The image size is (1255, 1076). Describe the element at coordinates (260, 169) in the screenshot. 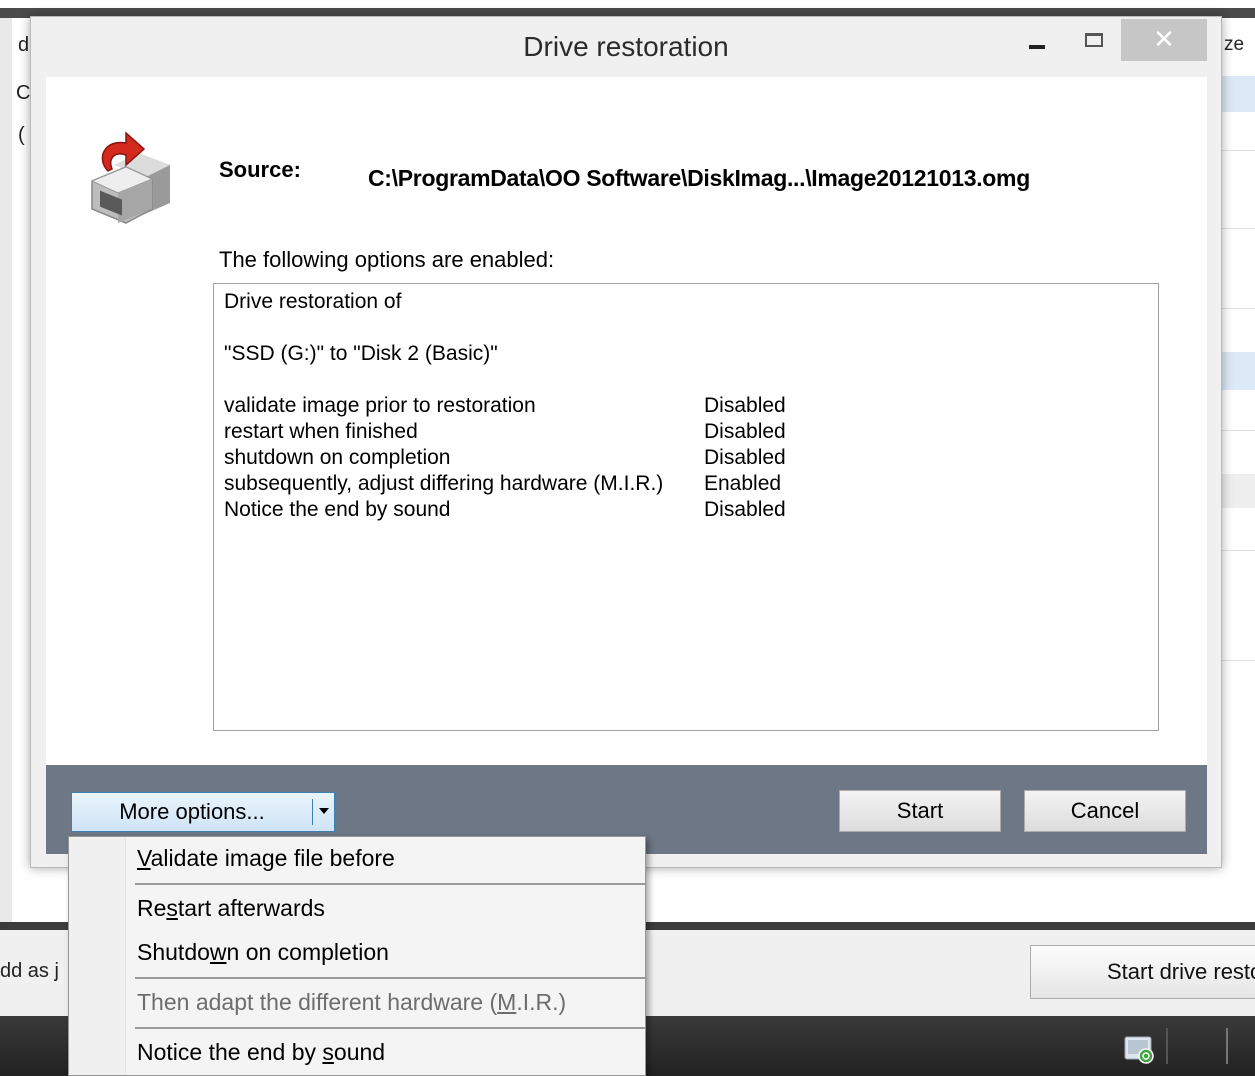

I see `source-label: Source:` at that location.